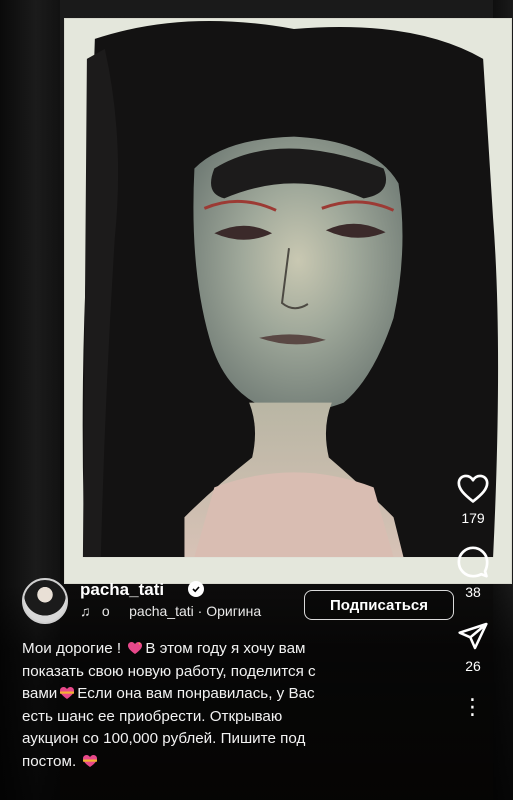 The image size is (513, 800). I want to click on like-action: 179, so click(473, 498).